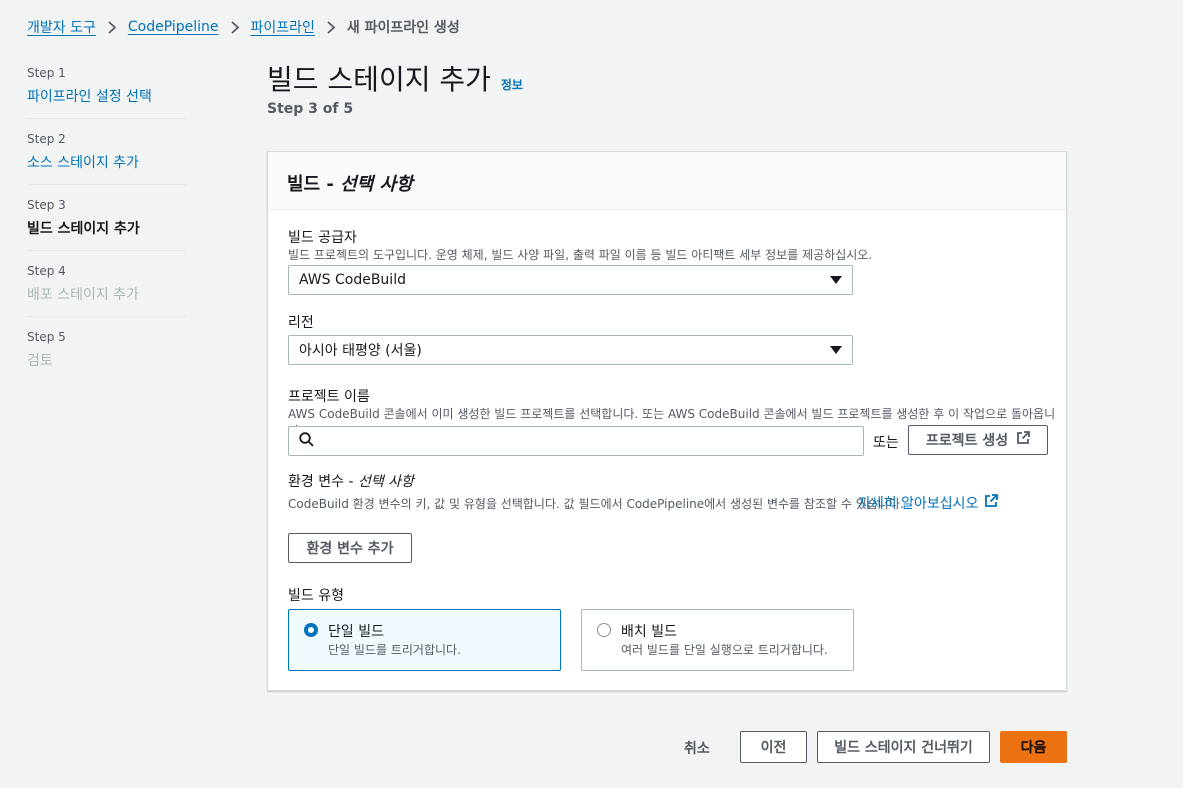  Describe the element at coordinates (322, 238) in the screenshot. I see `build-provider-label: 빌드 공급자` at that location.